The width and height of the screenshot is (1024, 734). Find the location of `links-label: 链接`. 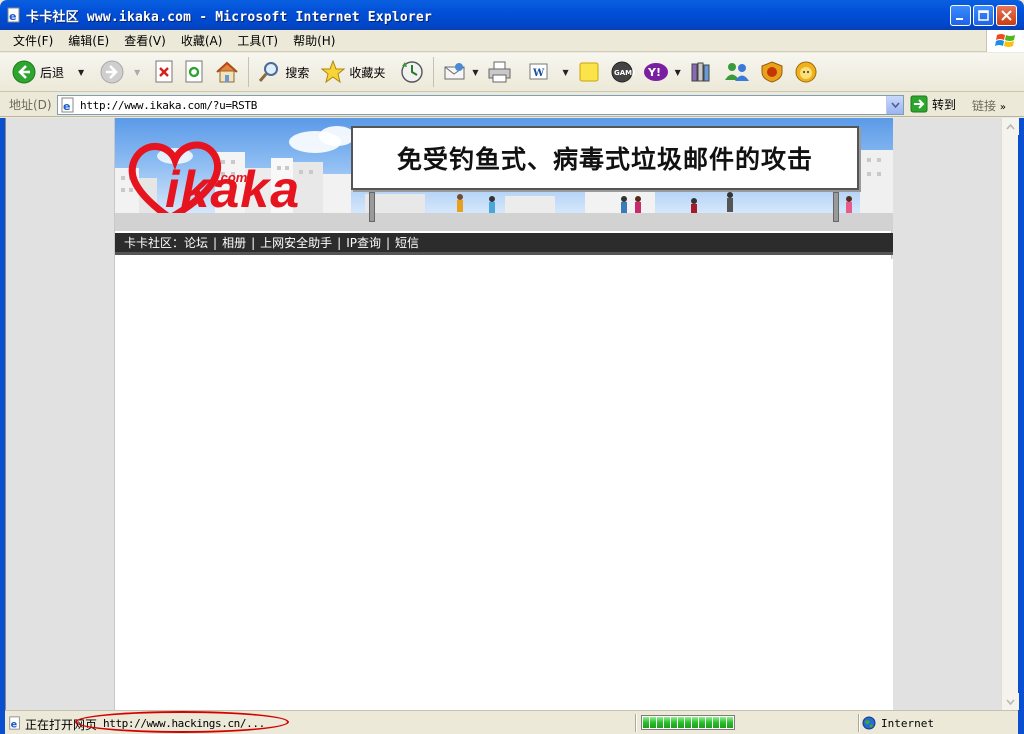

links-label: 链接 is located at coordinates (984, 106).